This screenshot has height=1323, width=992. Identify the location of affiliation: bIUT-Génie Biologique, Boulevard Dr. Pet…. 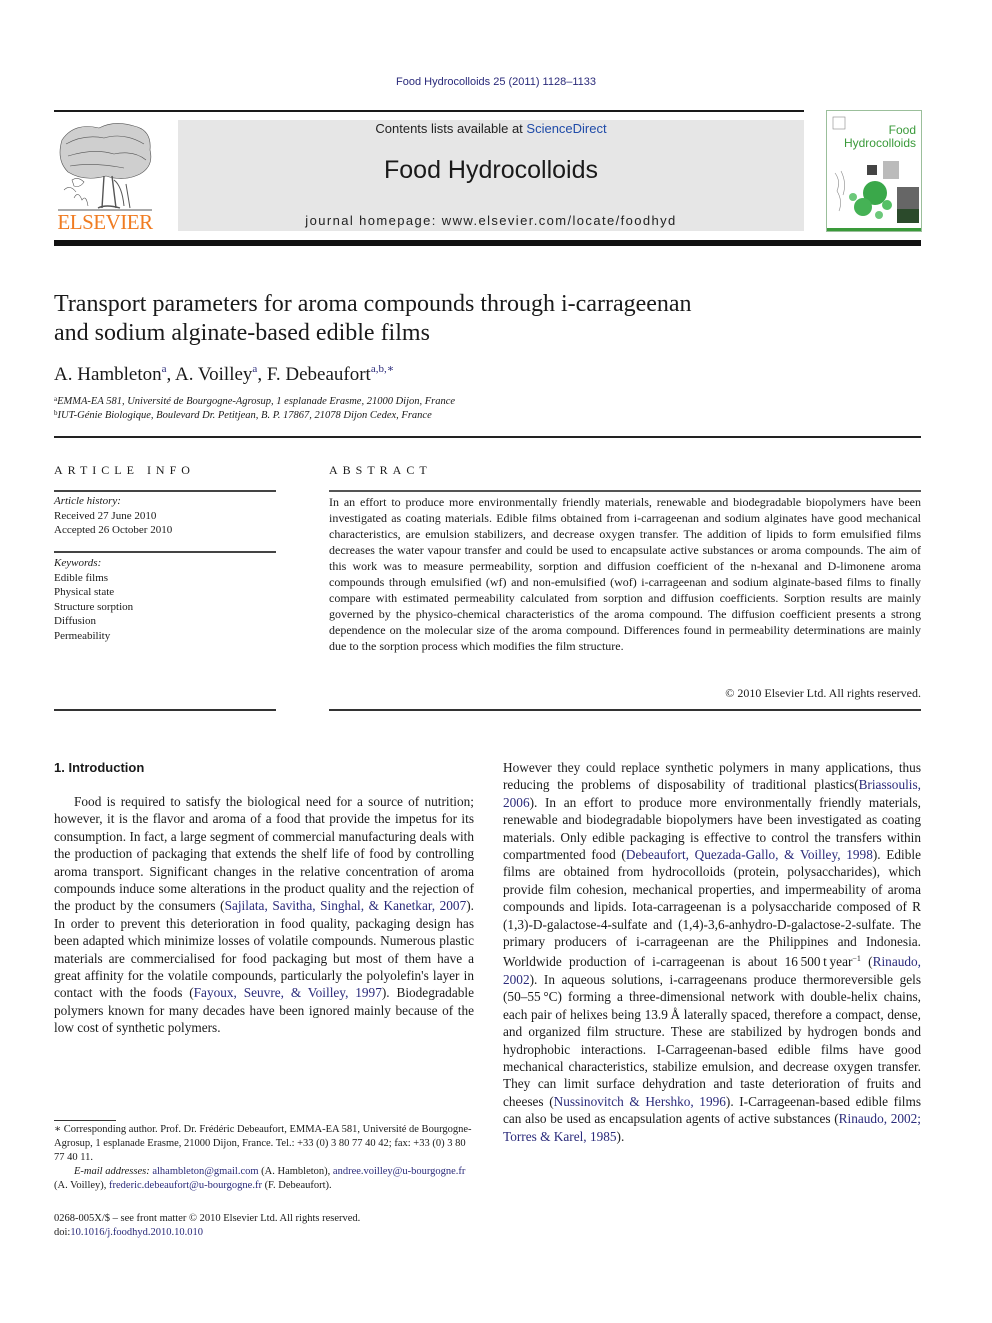
(243, 415).